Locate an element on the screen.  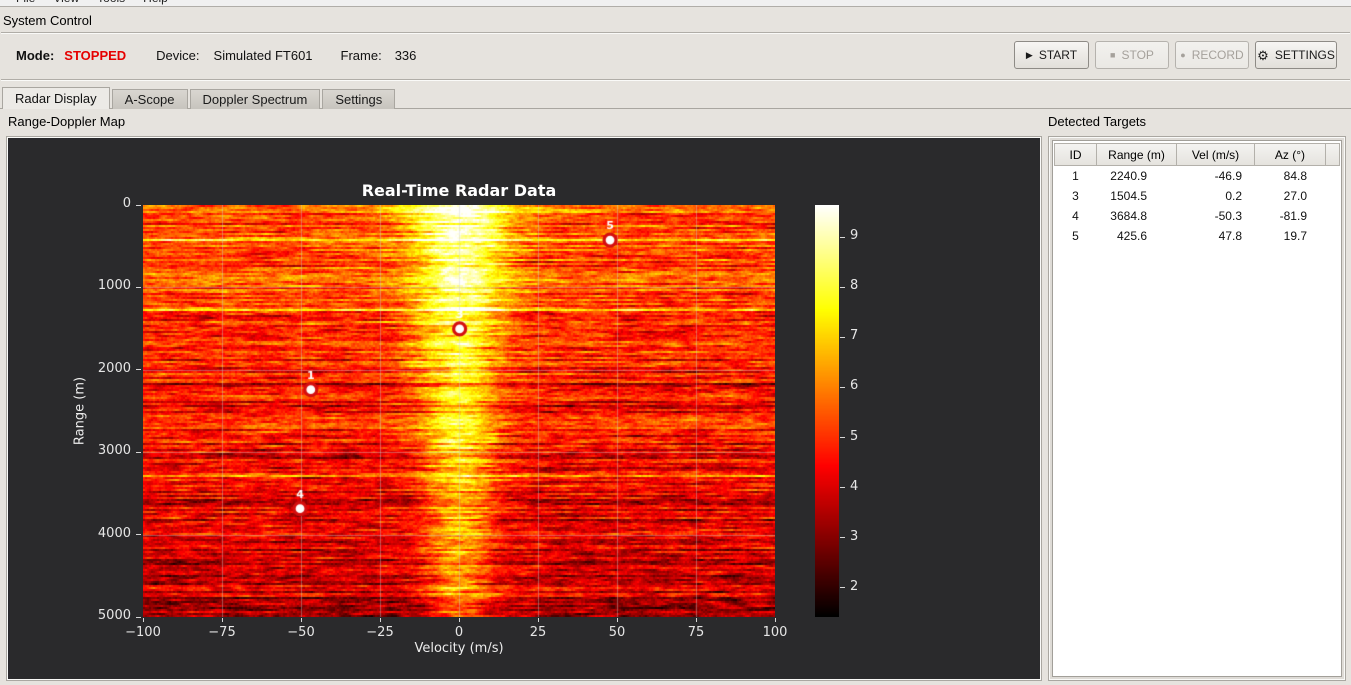
x-tick-label: −50 is located at coordinates (301, 632).